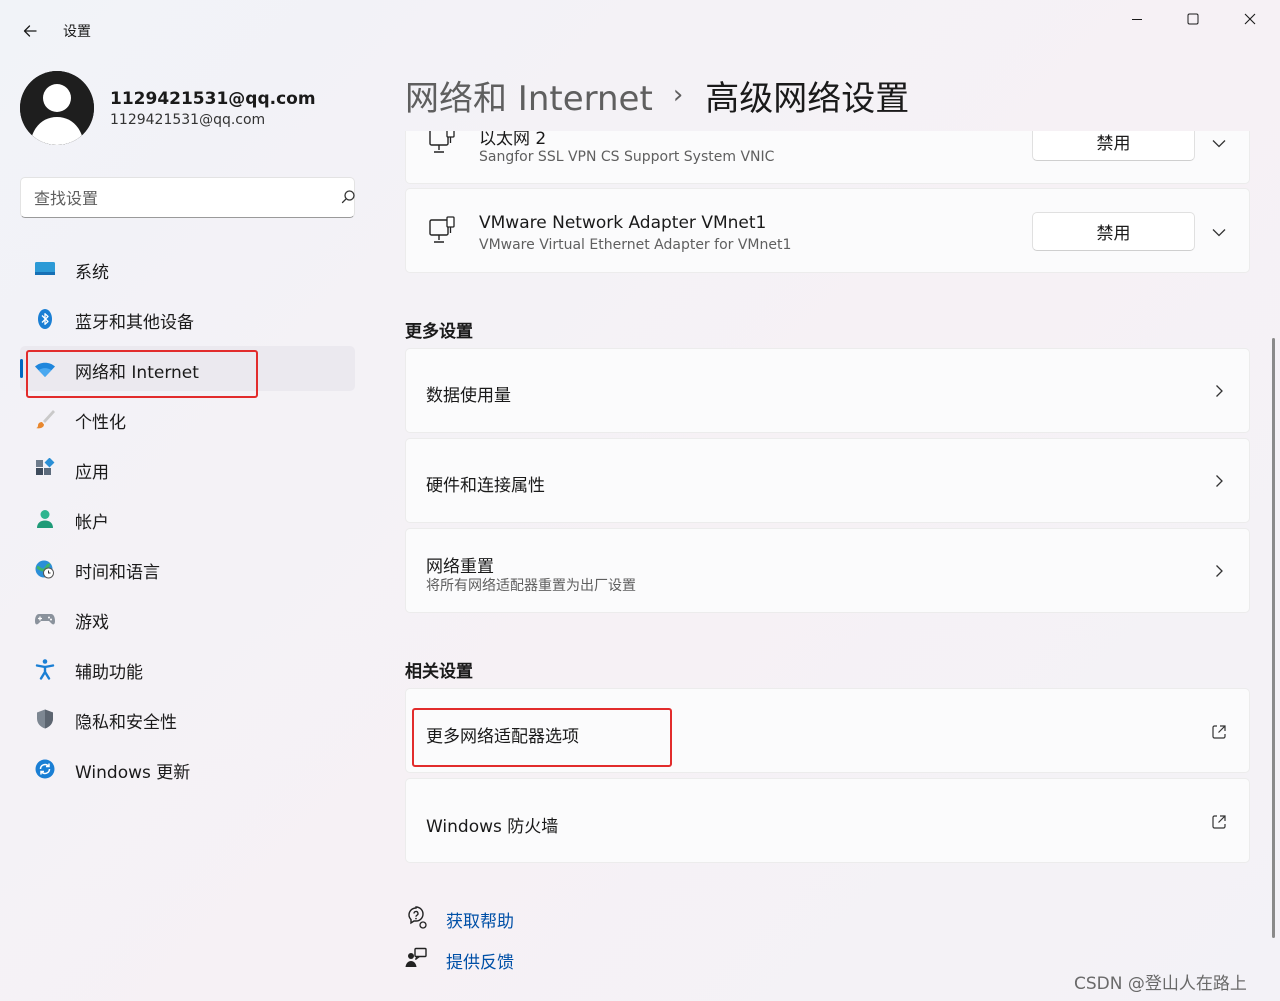 This screenshot has height=1001, width=1280. I want to click on close-icon, so click(1250, 19).